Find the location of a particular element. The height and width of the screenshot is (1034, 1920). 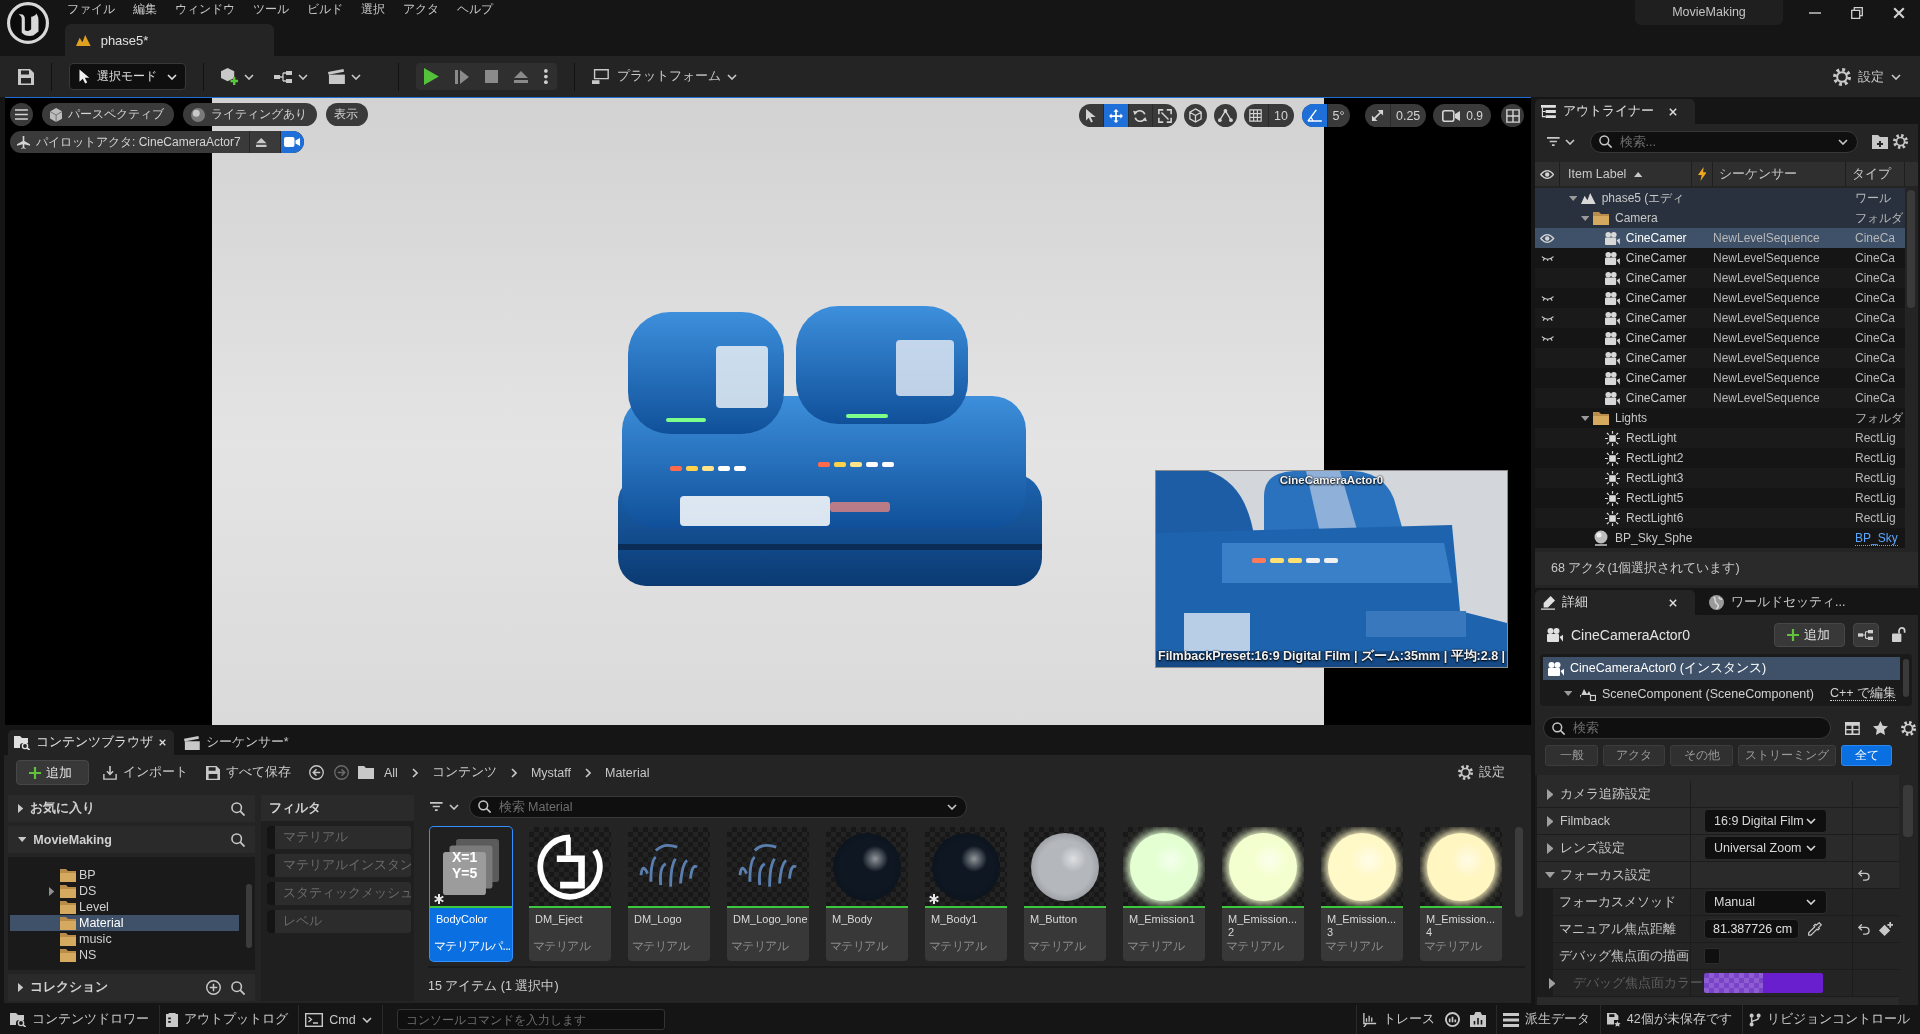

component-row: CineCameraActor0 (インスタンス) is located at coordinates (1721, 668).